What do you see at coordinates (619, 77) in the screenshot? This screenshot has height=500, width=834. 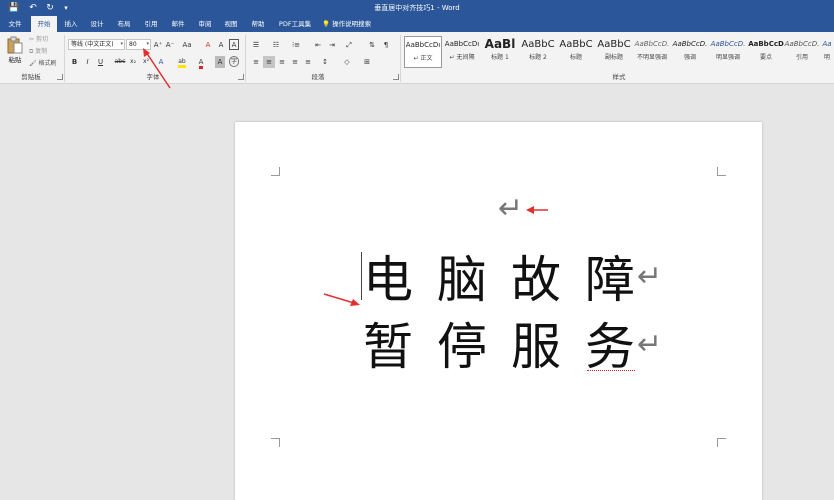 I see `styles-group-label: 样式` at bounding box center [619, 77].